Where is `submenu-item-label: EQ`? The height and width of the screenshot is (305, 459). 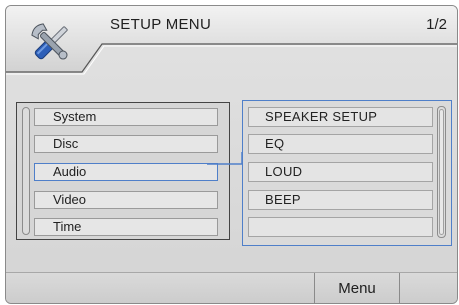
submenu-item-label: EQ is located at coordinates (275, 143).